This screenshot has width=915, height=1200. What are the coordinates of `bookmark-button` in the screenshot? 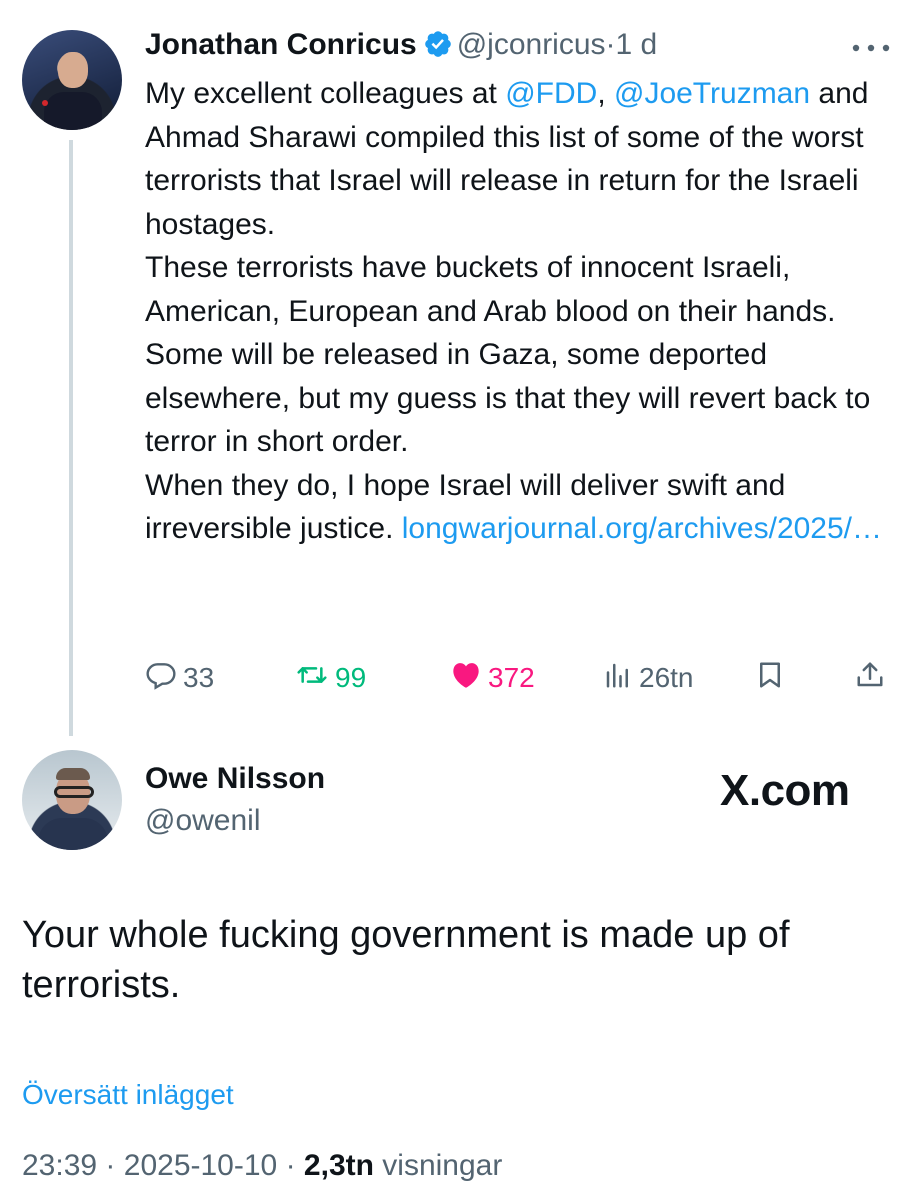 It's located at (773, 678).